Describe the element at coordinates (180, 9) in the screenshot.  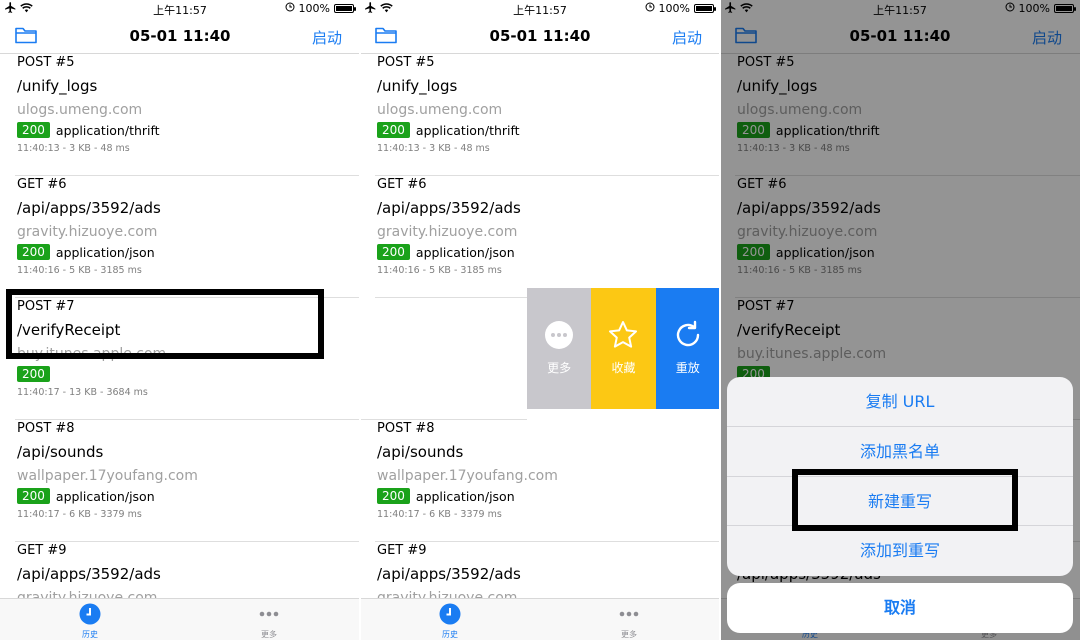
I see `status-bar: 上午11:57 100%` at that location.